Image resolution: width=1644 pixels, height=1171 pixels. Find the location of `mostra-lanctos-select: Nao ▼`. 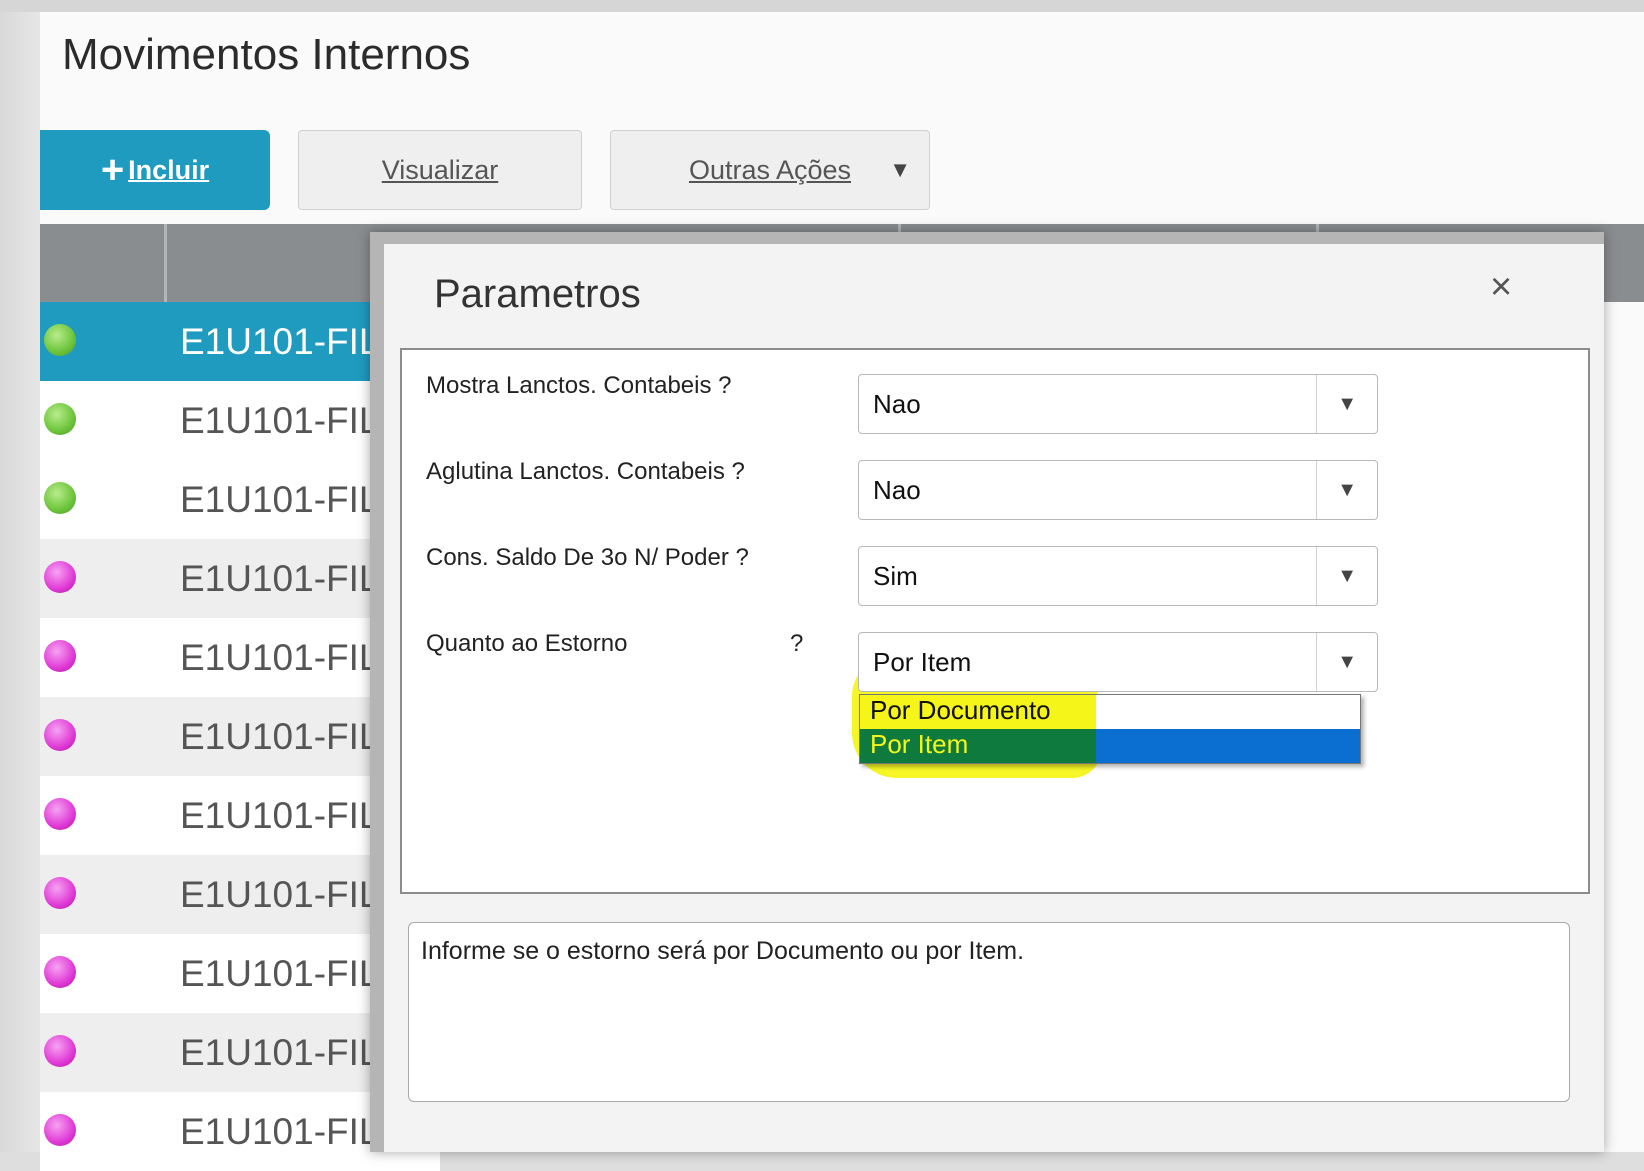

mostra-lanctos-select: Nao ▼ is located at coordinates (1118, 404).